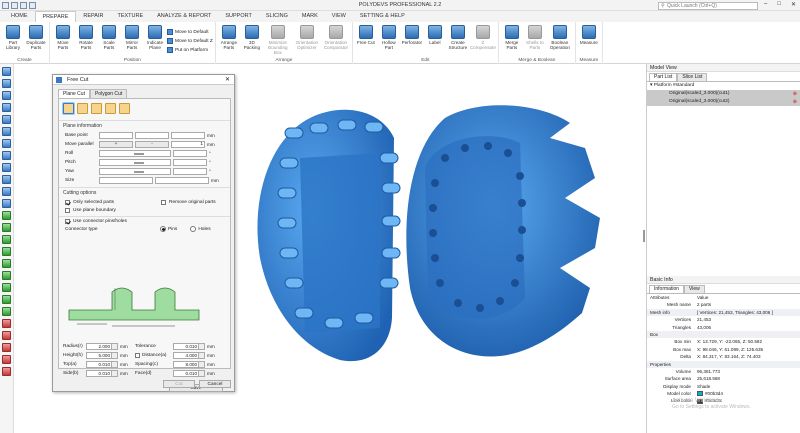 This screenshot has height=433, width=800. Describe the element at coordinates (168, 229) in the screenshot. I see `pins-radio: Pins` at that location.